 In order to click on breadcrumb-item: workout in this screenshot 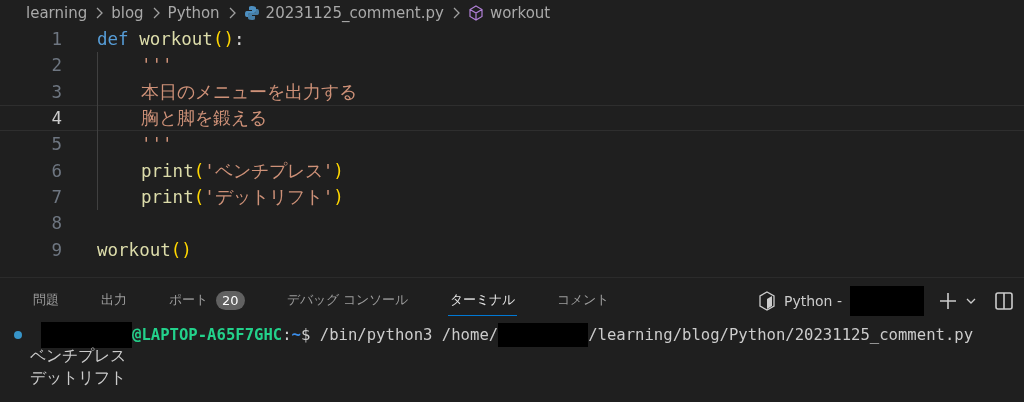, I will do `click(520, 13)`.